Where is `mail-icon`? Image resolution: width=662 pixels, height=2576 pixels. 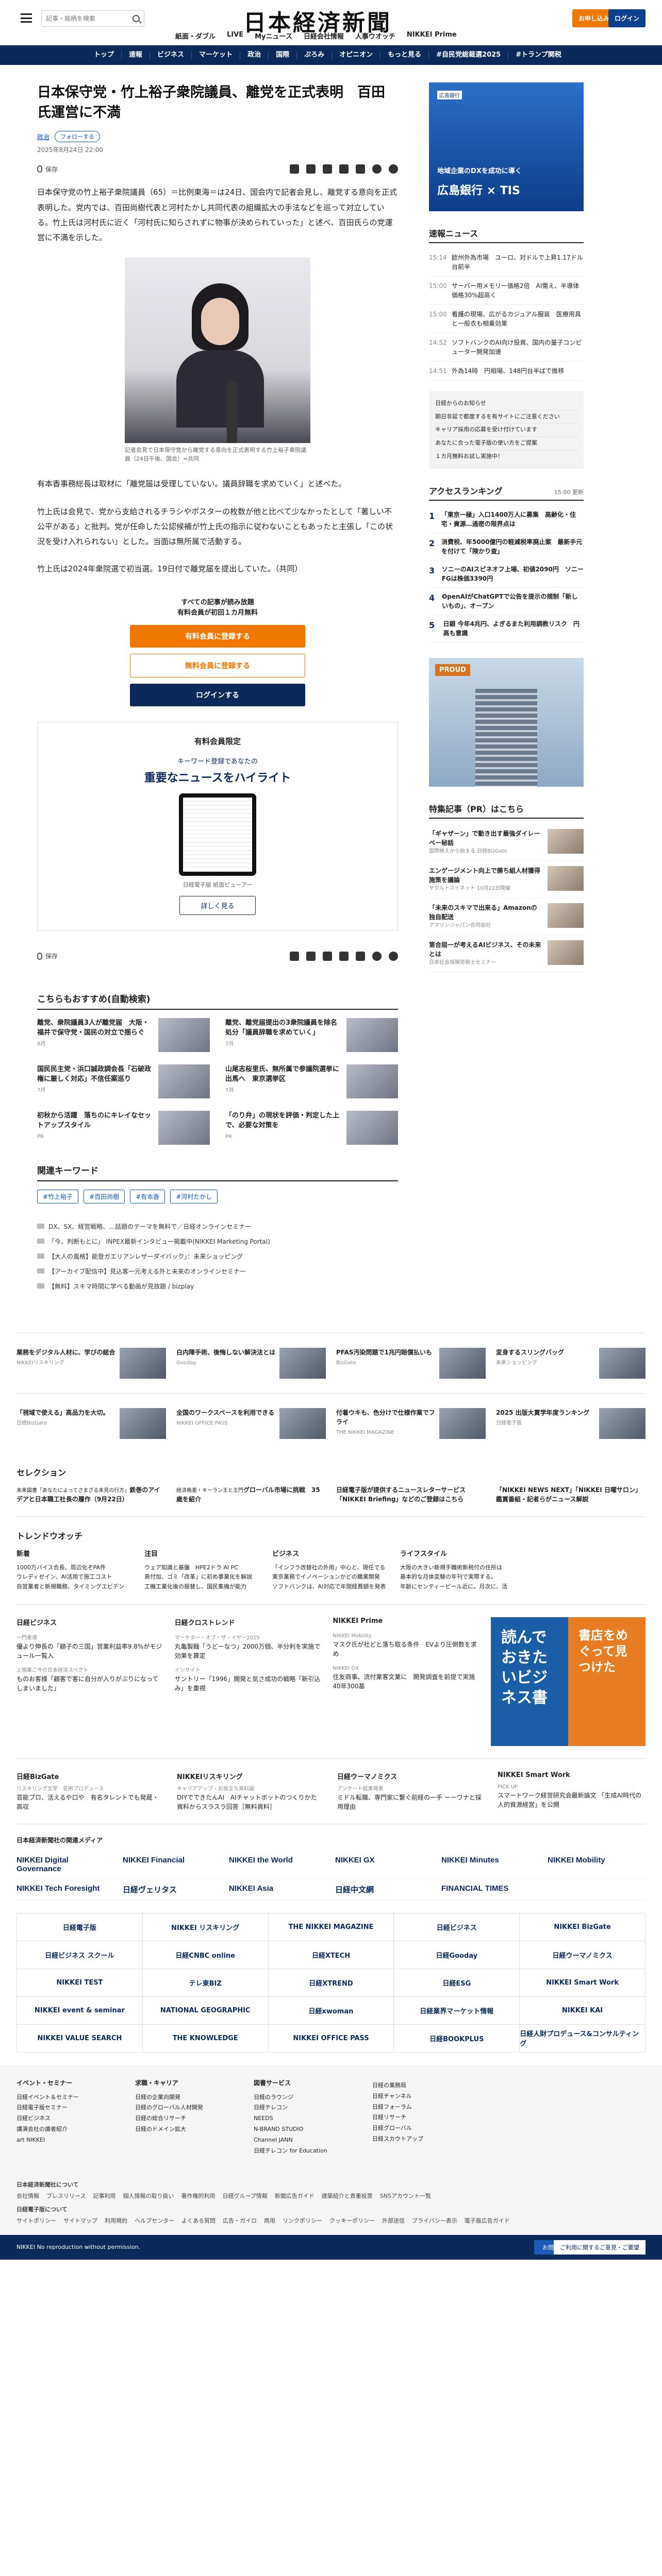
mail-icon is located at coordinates (311, 169).